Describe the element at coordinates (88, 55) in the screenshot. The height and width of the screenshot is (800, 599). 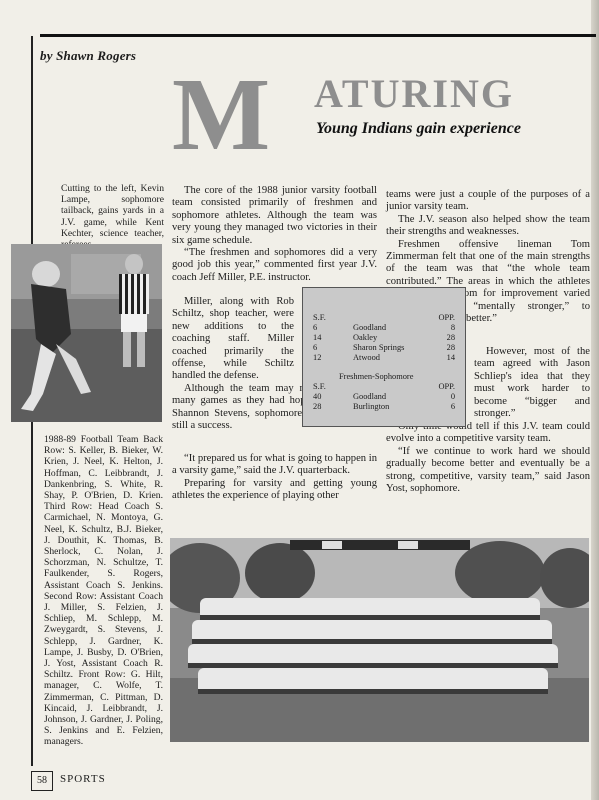
I see `byline: by Shawn Rogers` at that location.